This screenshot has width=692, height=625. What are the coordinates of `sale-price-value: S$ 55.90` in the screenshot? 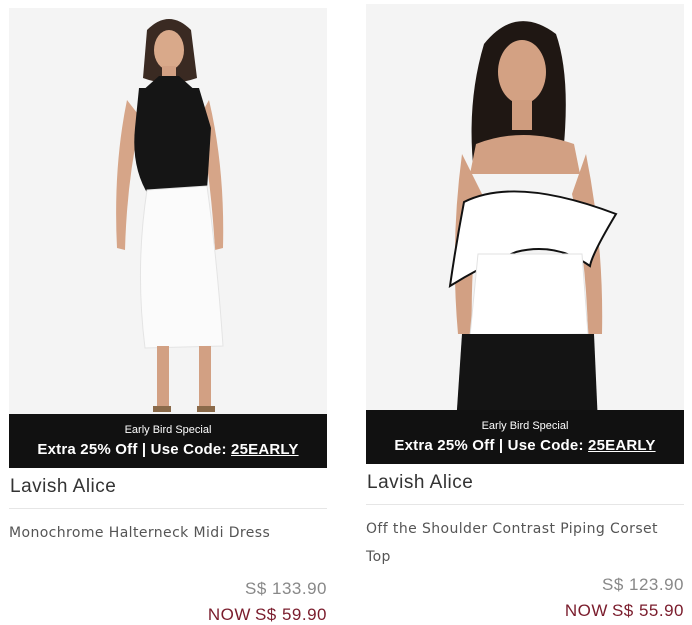 It's located at (647, 610).